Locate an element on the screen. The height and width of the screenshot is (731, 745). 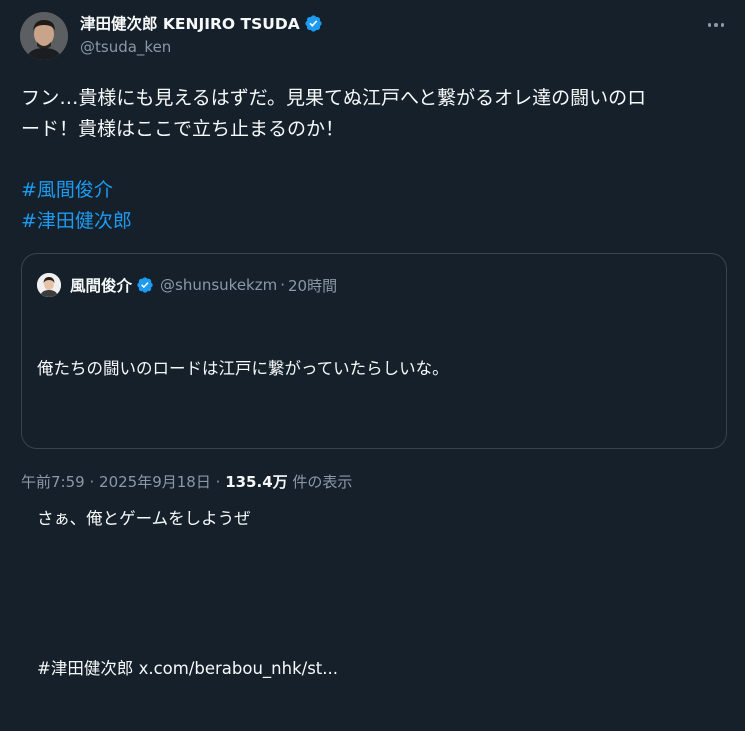
author-avatar is located at coordinates (44, 36).